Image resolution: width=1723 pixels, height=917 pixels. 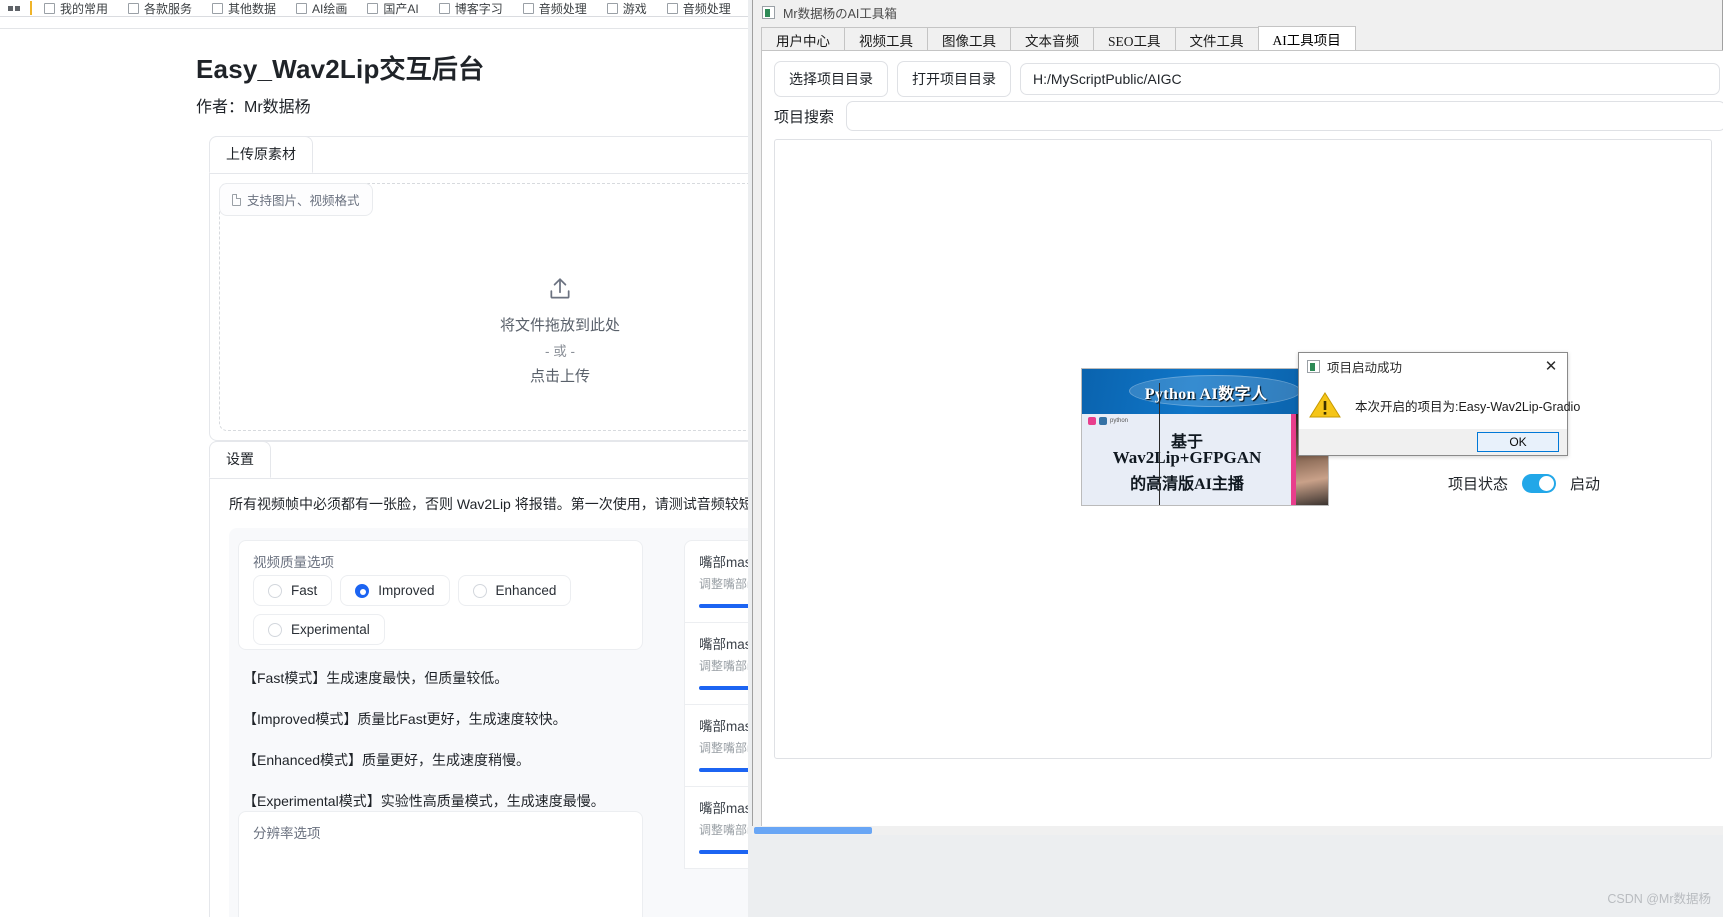 What do you see at coordinates (1325, 405) in the screenshot?
I see `warning-triangle-icon` at bounding box center [1325, 405].